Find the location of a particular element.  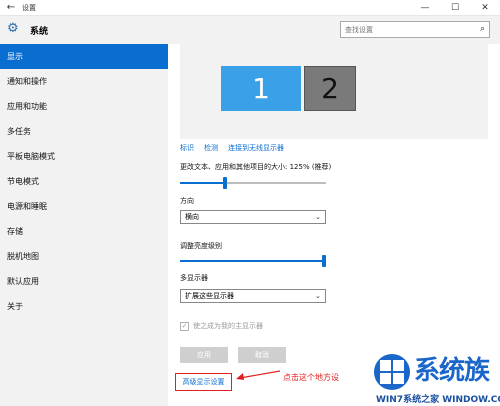

multi-display-label: 多显示器 is located at coordinates (194, 278).